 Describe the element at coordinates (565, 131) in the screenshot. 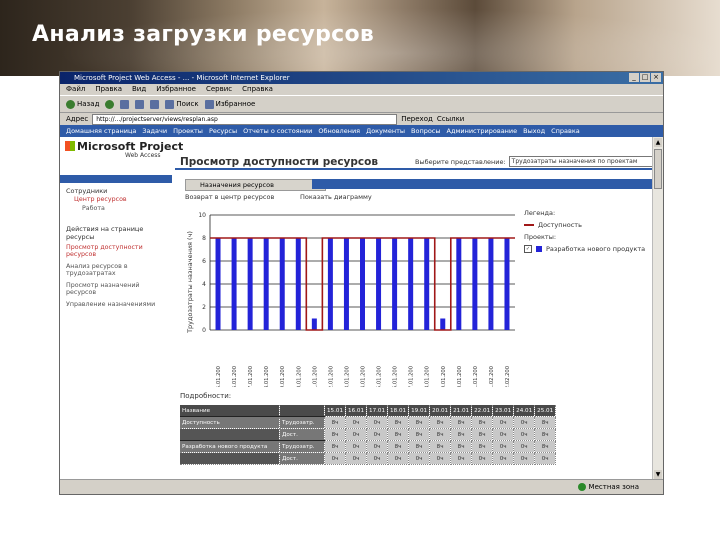

I see `nav-help: Справка` at that location.